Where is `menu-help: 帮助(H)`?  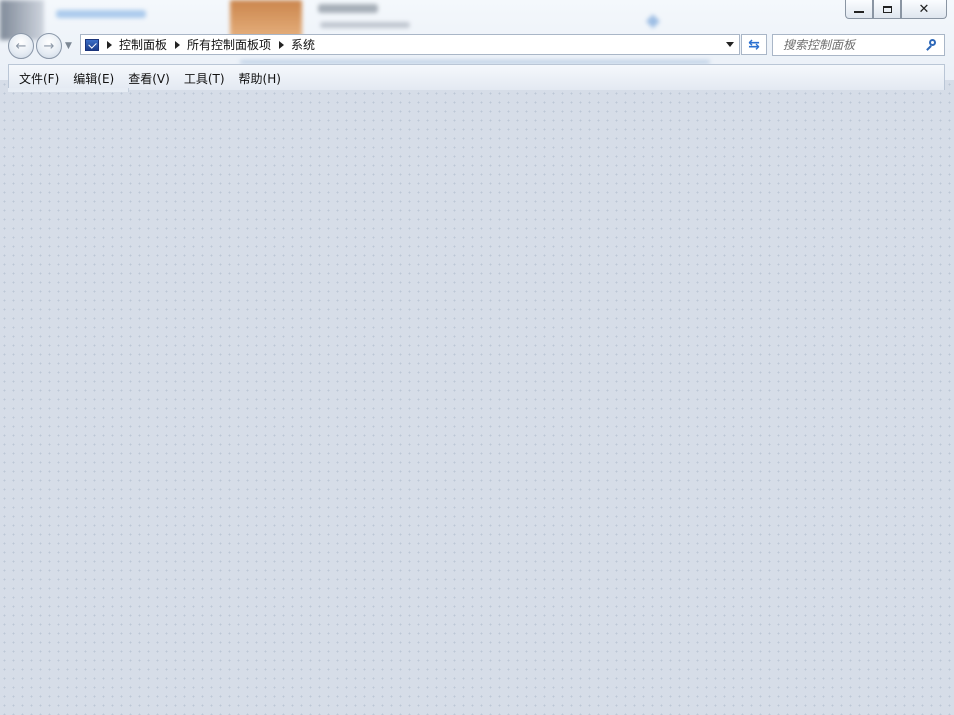
menu-help: 帮助(H) is located at coordinates (261, 76).